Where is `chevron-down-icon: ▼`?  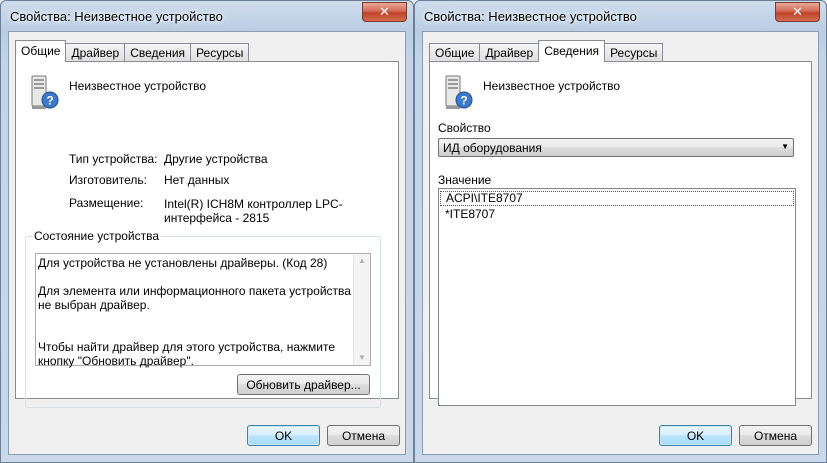
chevron-down-icon: ▼ is located at coordinates (785, 146).